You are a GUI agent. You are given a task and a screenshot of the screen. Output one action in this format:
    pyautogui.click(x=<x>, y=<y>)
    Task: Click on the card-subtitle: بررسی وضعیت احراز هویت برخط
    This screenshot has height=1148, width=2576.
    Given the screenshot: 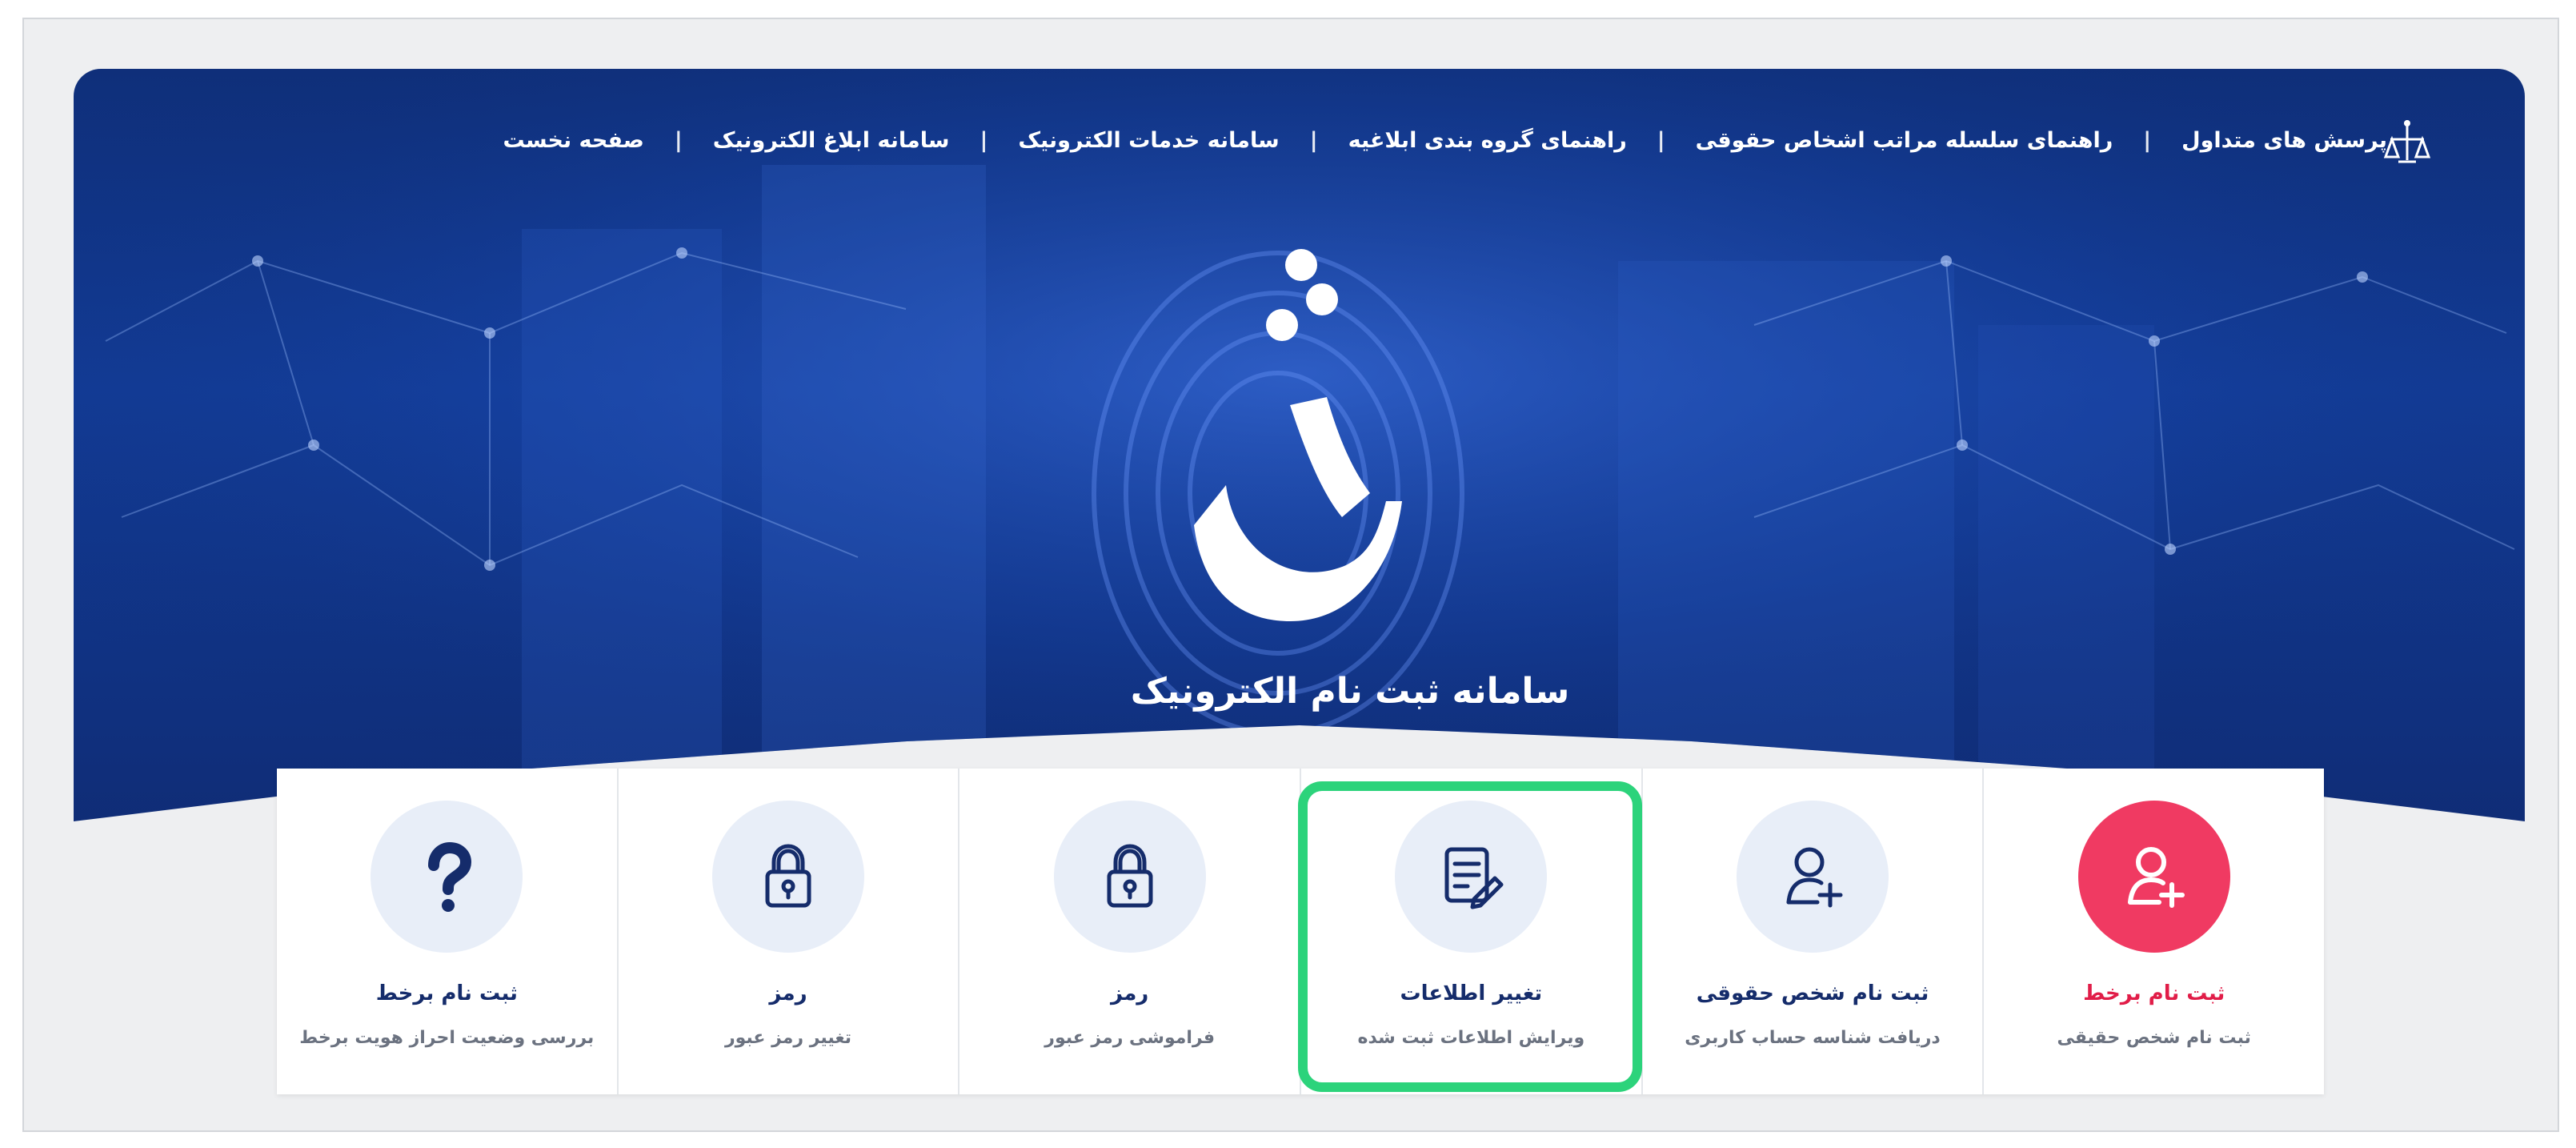 What is the action you would take?
    pyautogui.click(x=447, y=1038)
    